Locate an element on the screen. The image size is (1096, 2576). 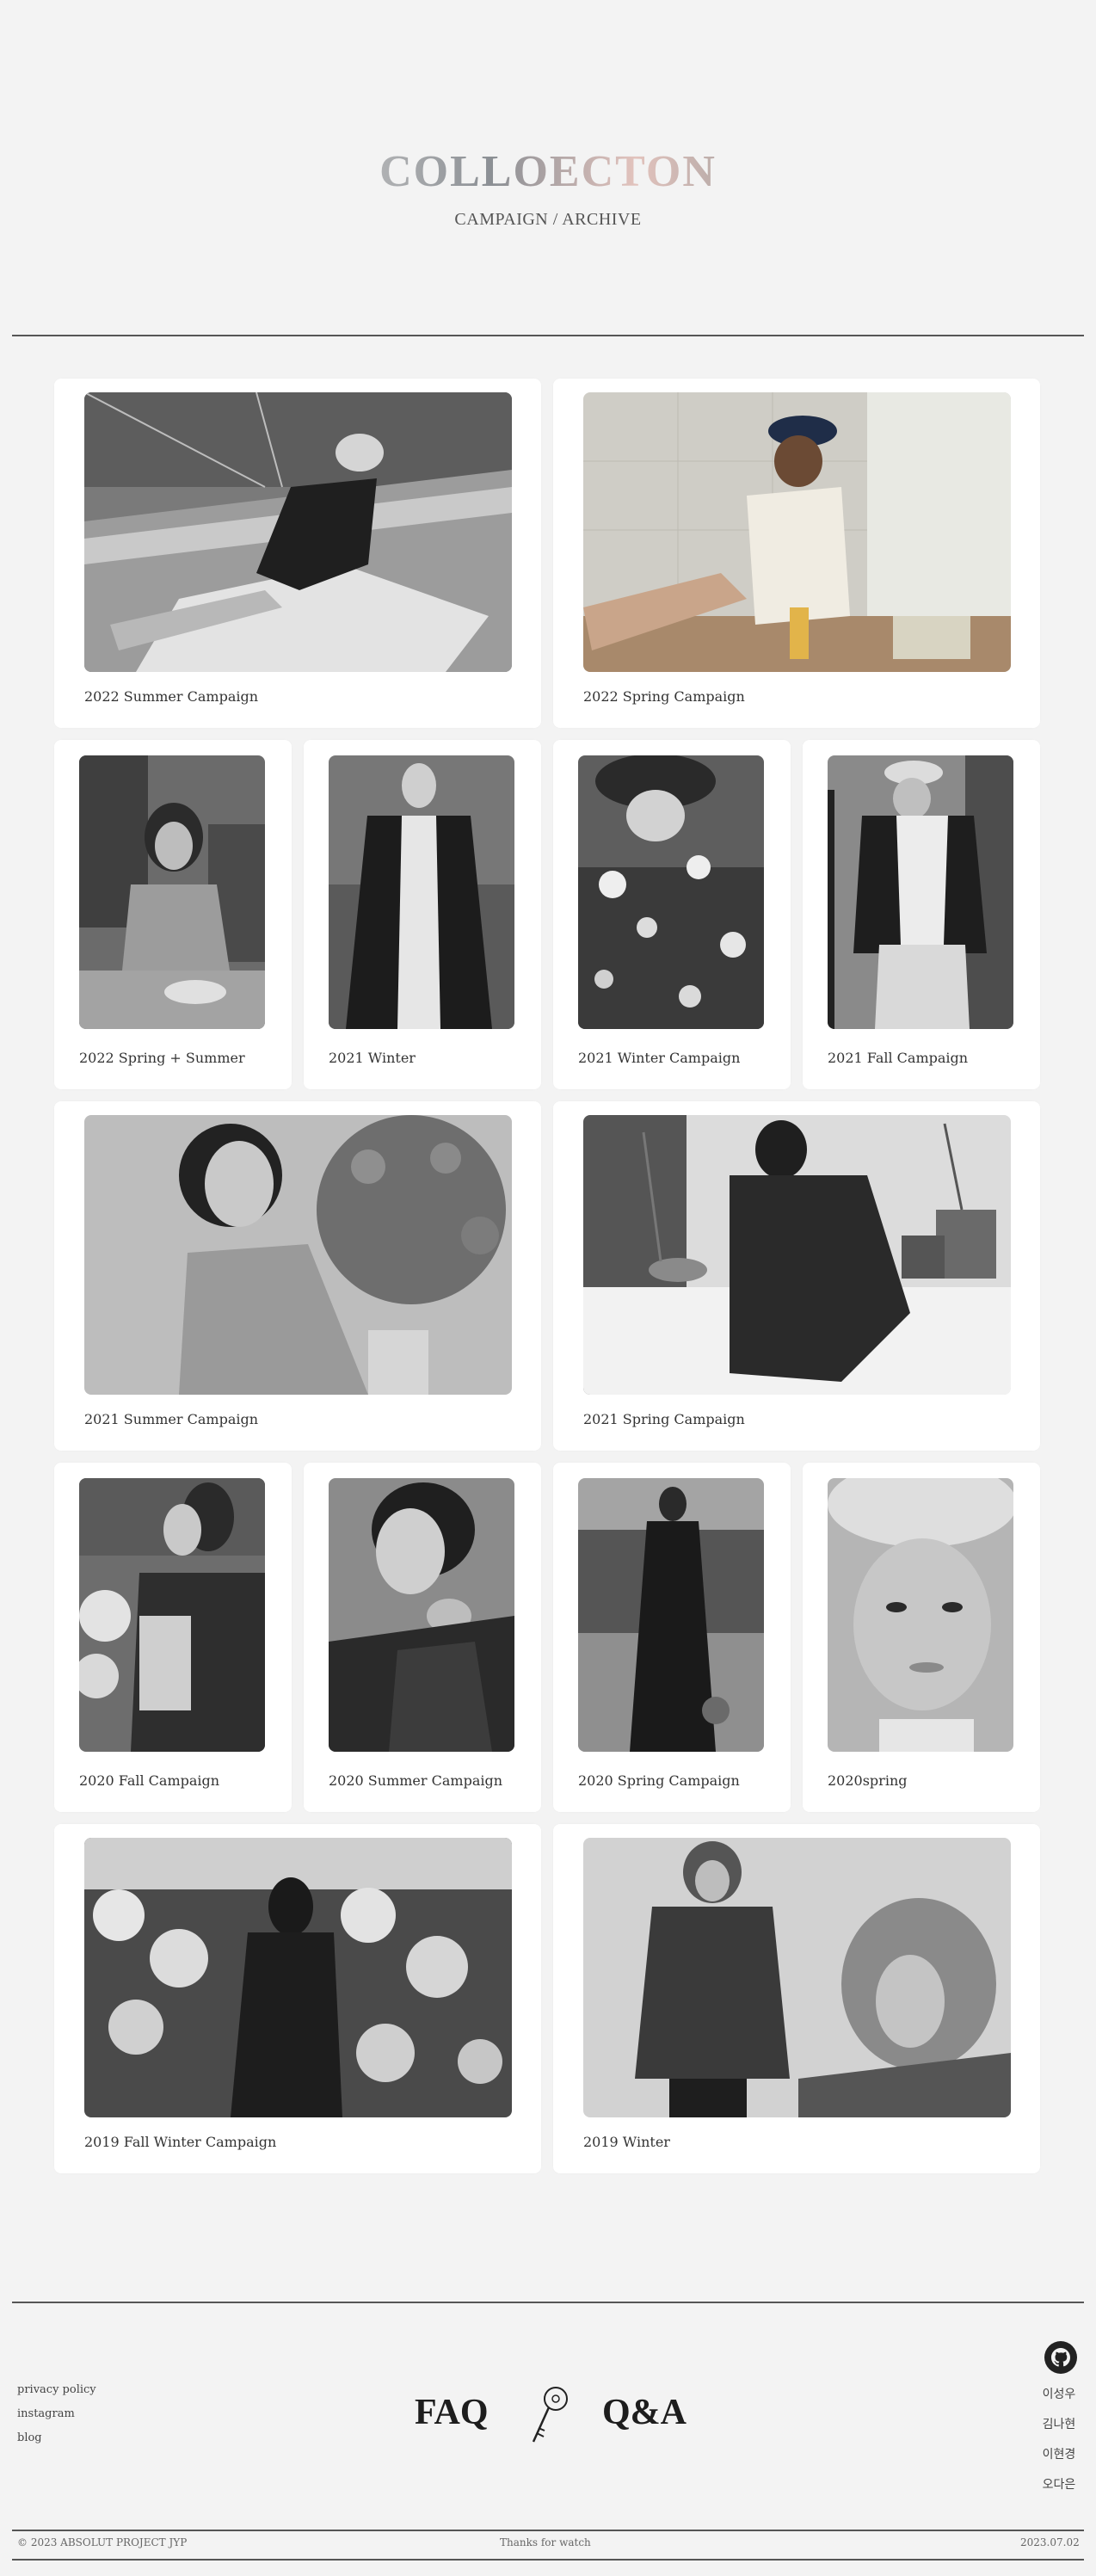
bouquet-photo is located at coordinates (298, 1255).